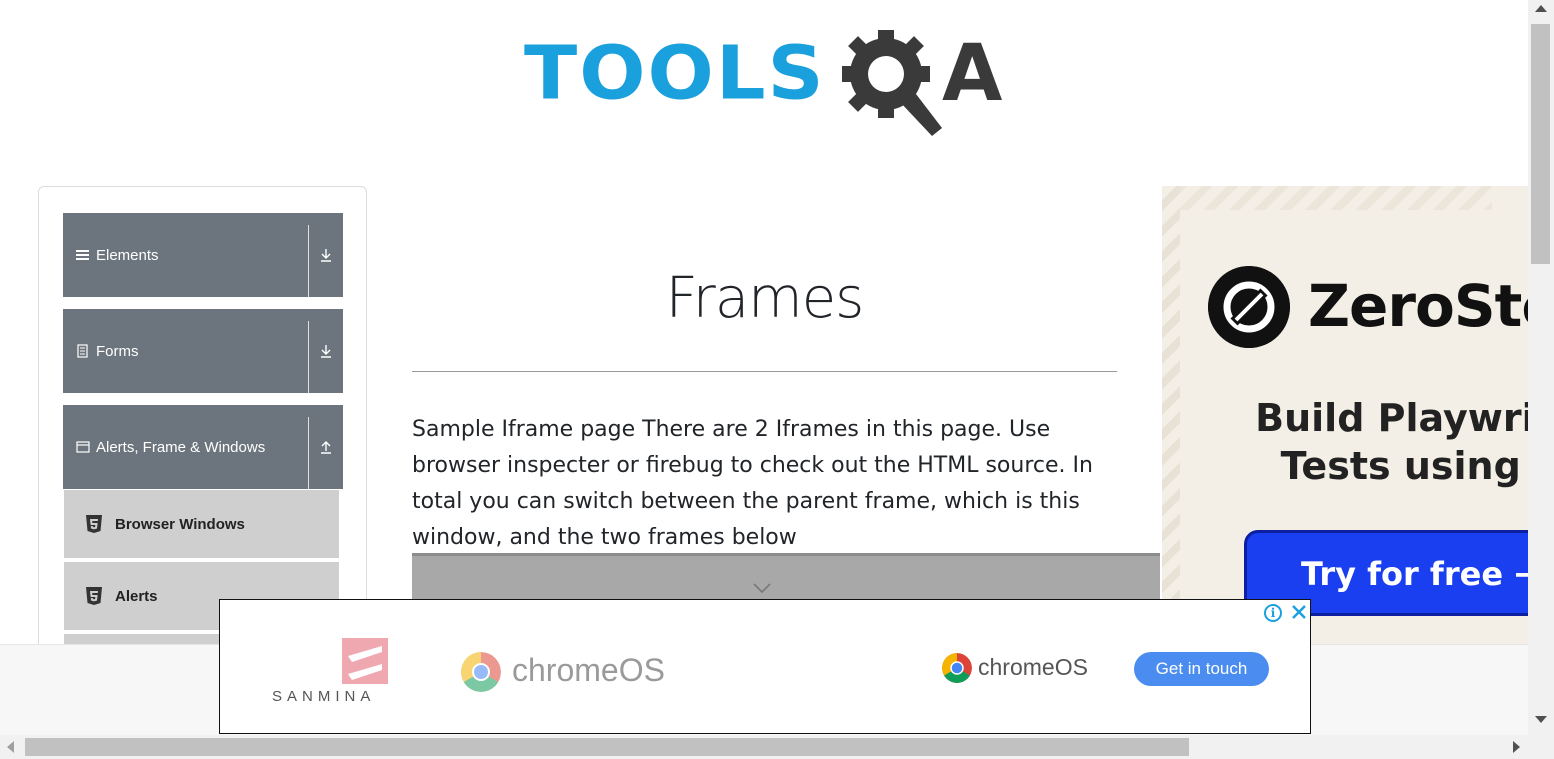  What do you see at coordinates (136, 596) in the screenshot?
I see `sidebar-item-label: Alerts` at bounding box center [136, 596].